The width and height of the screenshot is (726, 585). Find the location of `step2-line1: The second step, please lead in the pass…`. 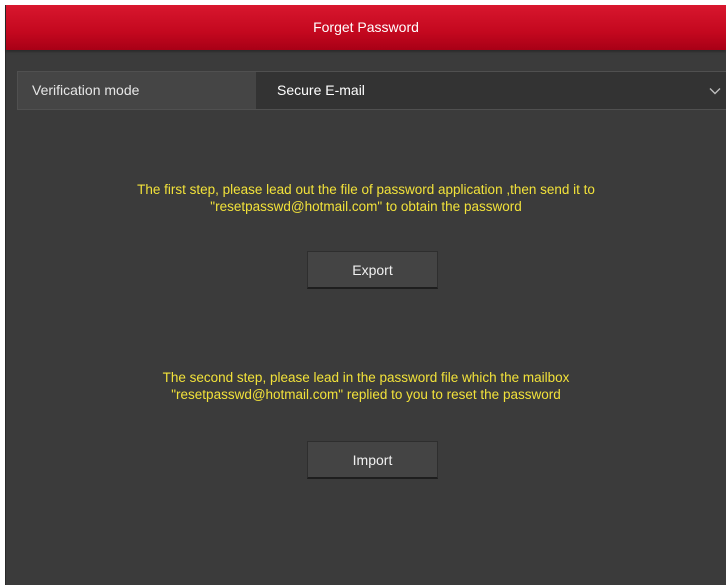

step2-line1: The second step, please lead in the pass… is located at coordinates (366, 377).